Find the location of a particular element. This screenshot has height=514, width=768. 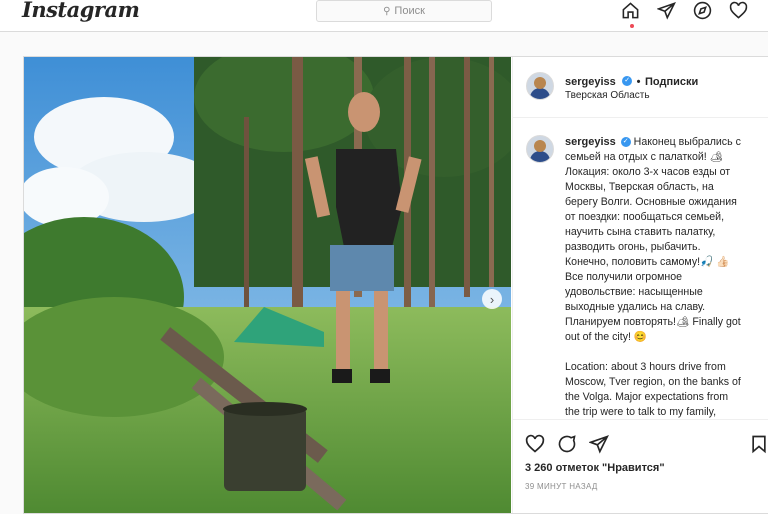

caption-line: удовольствие: насыщенные is located at coordinates (634, 292).